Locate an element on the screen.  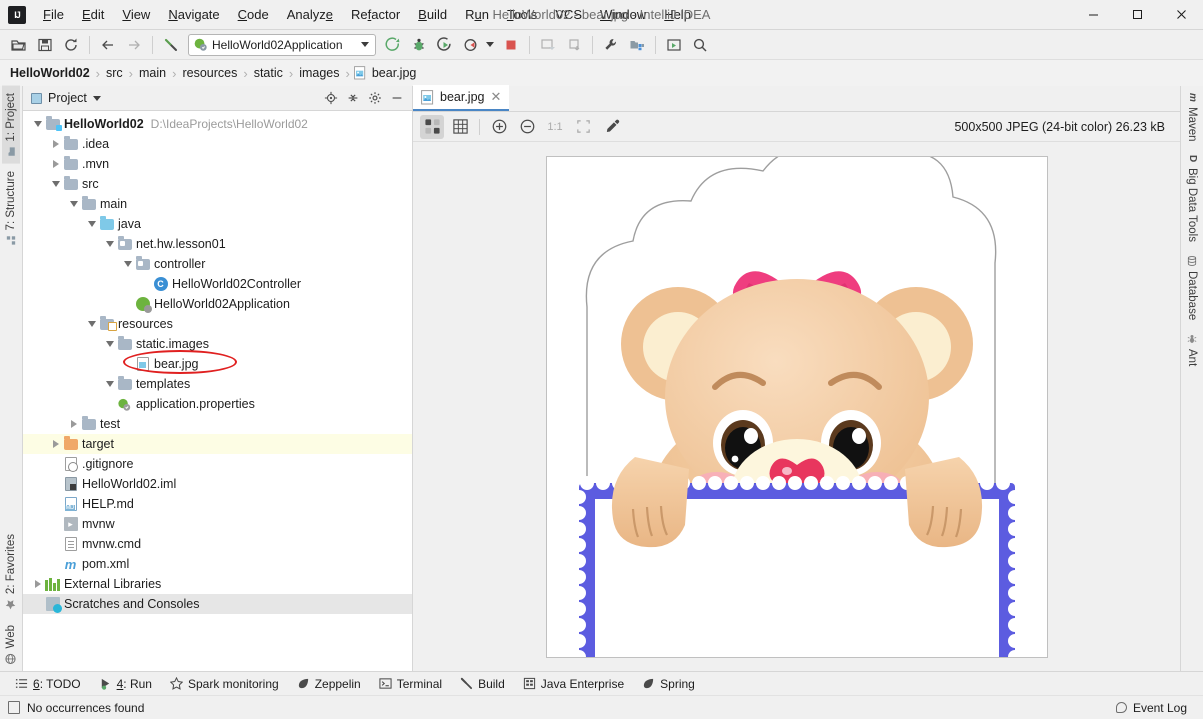
fit-to-window-icon is located at coordinates (583, 127).